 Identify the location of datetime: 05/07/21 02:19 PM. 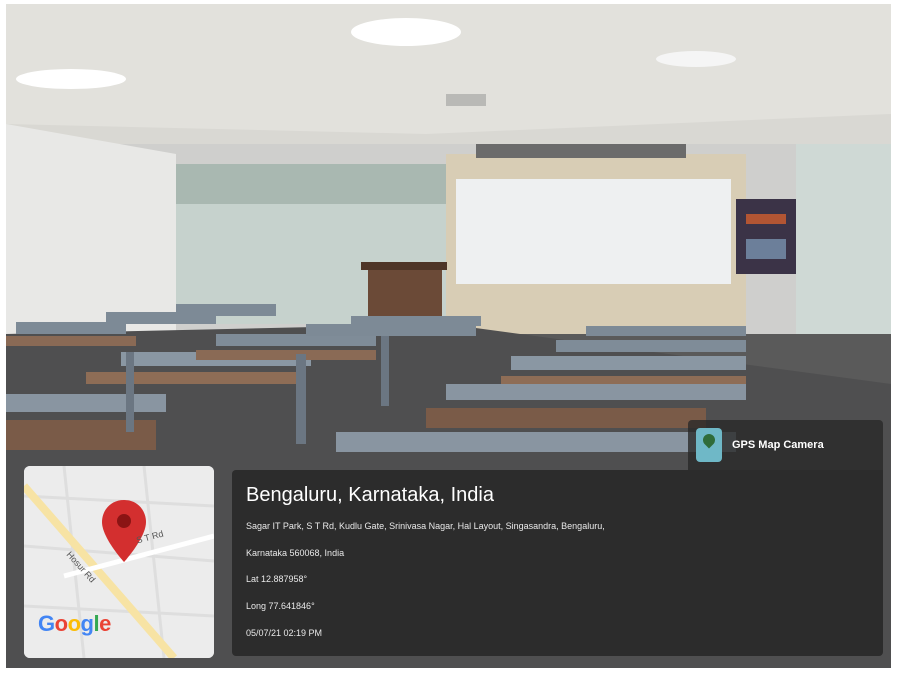
(284, 633).